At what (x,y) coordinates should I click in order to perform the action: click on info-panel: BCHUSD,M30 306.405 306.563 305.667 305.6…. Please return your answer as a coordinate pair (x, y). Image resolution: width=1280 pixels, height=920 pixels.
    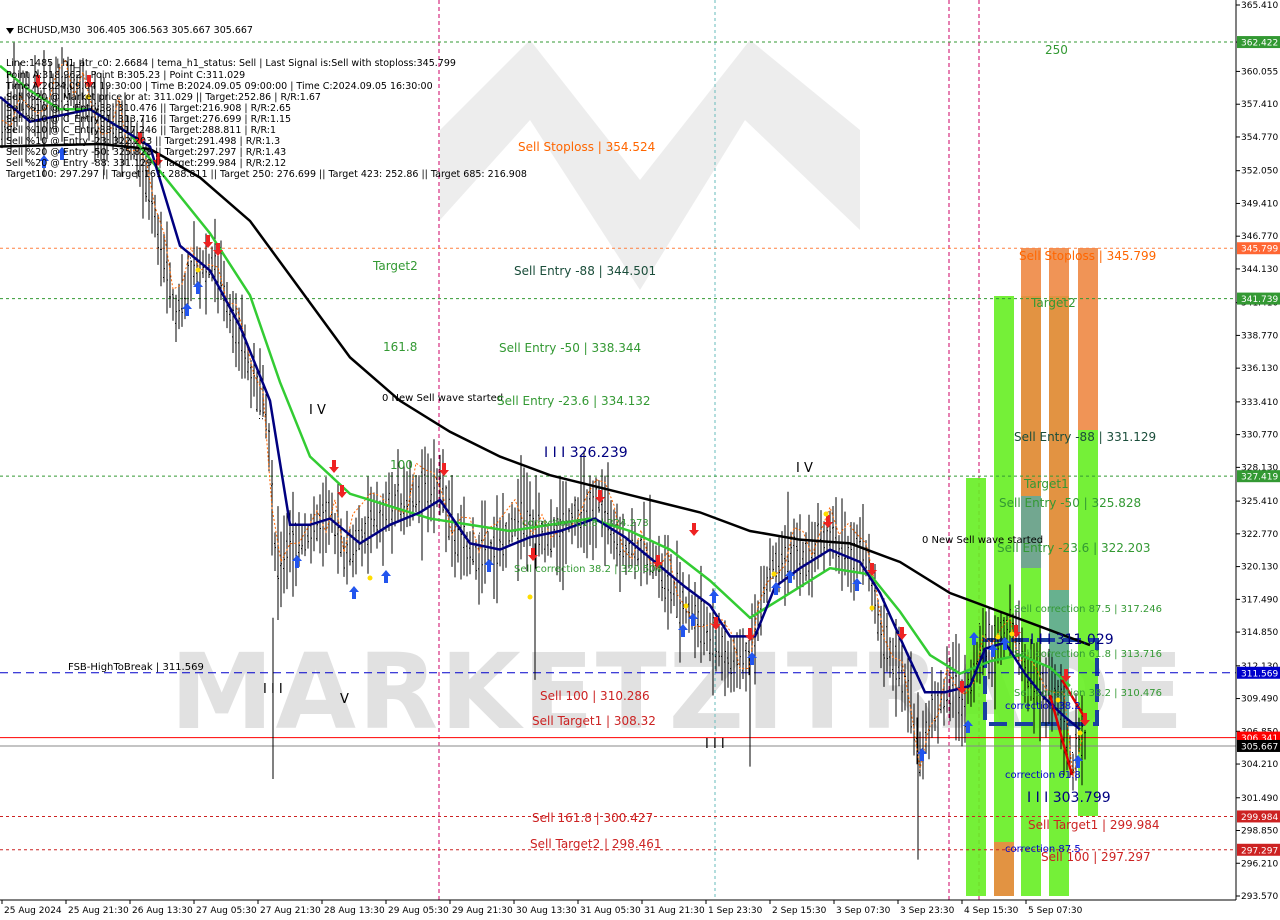
    Looking at the image, I should click on (266, 97).